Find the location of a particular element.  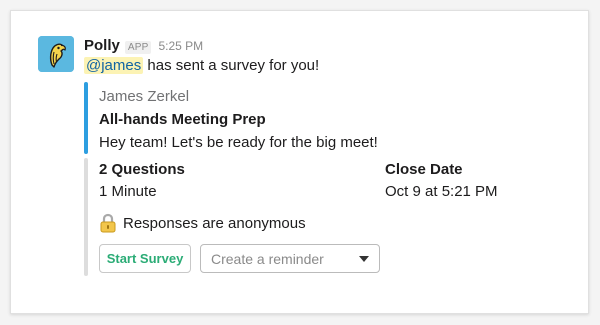

anonymous-text: Responses are anonymous is located at coordinates (214, 223).